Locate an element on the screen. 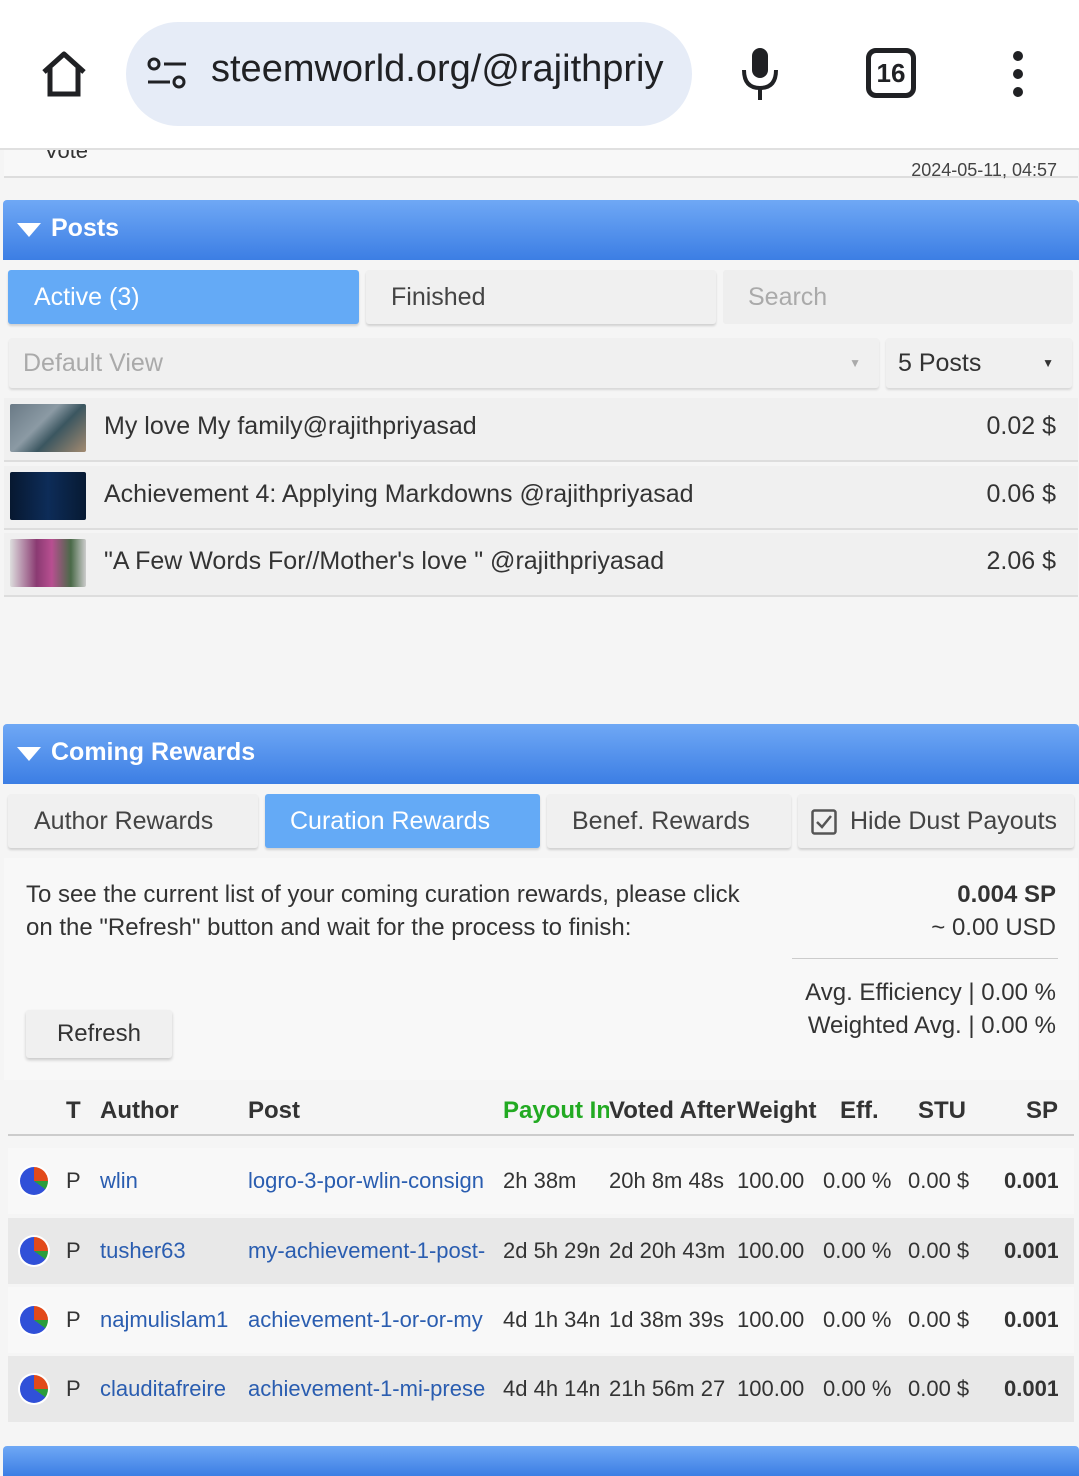 This screenshot has height=1476, width=1079. cell-author: clauditafreire is located at coordinates (166, 1389).